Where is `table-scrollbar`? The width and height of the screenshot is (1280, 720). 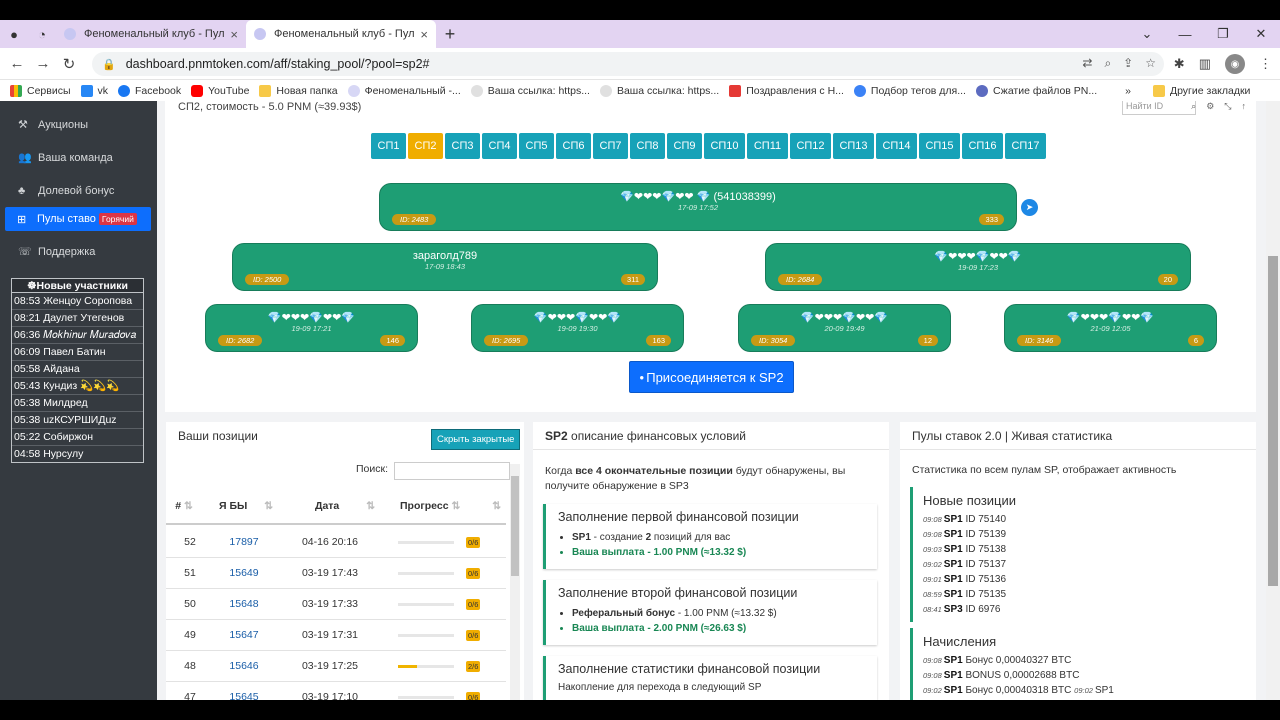
table-scrollbar is located at coordinates (515, 582).